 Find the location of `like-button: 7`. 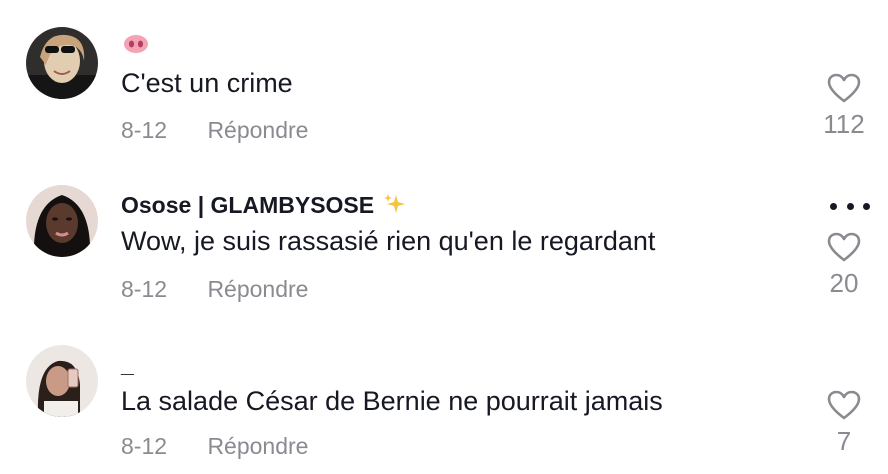

like-button: 7 is located at coordinates (844, 423).